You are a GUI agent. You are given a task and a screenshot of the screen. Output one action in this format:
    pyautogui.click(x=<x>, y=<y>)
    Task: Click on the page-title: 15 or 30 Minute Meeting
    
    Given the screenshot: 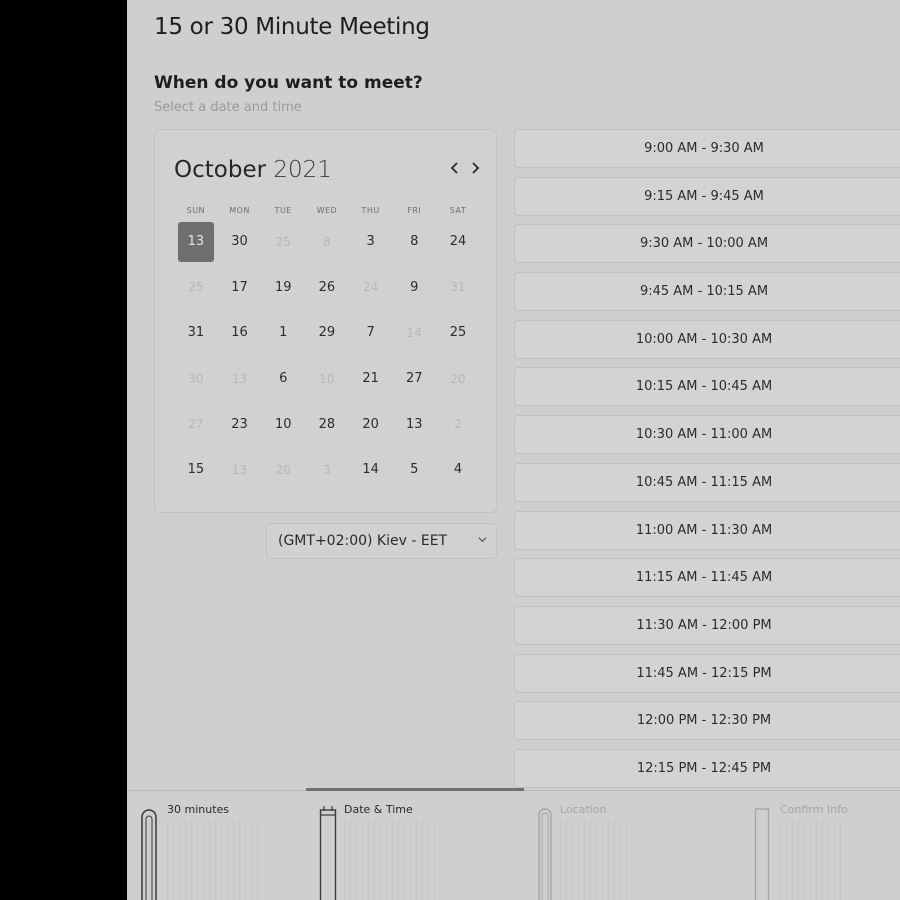 What is the action you would take?
    pyautogui.click(x=292, y=27)
    